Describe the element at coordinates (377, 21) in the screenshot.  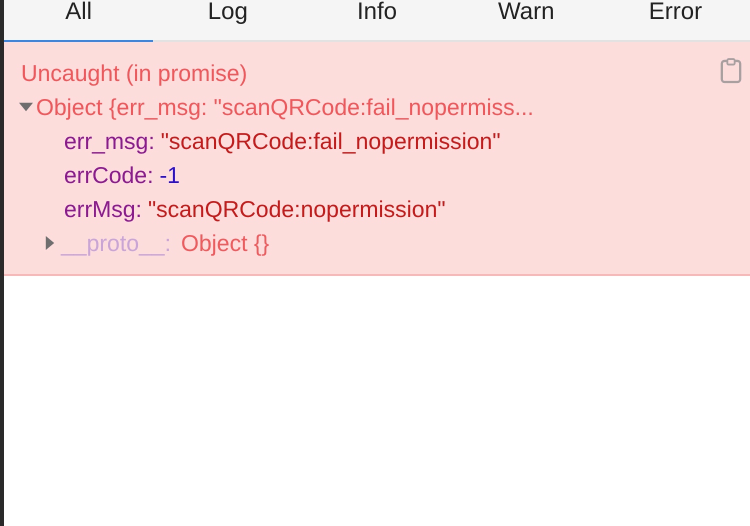
I see `tab: Info` at that location.